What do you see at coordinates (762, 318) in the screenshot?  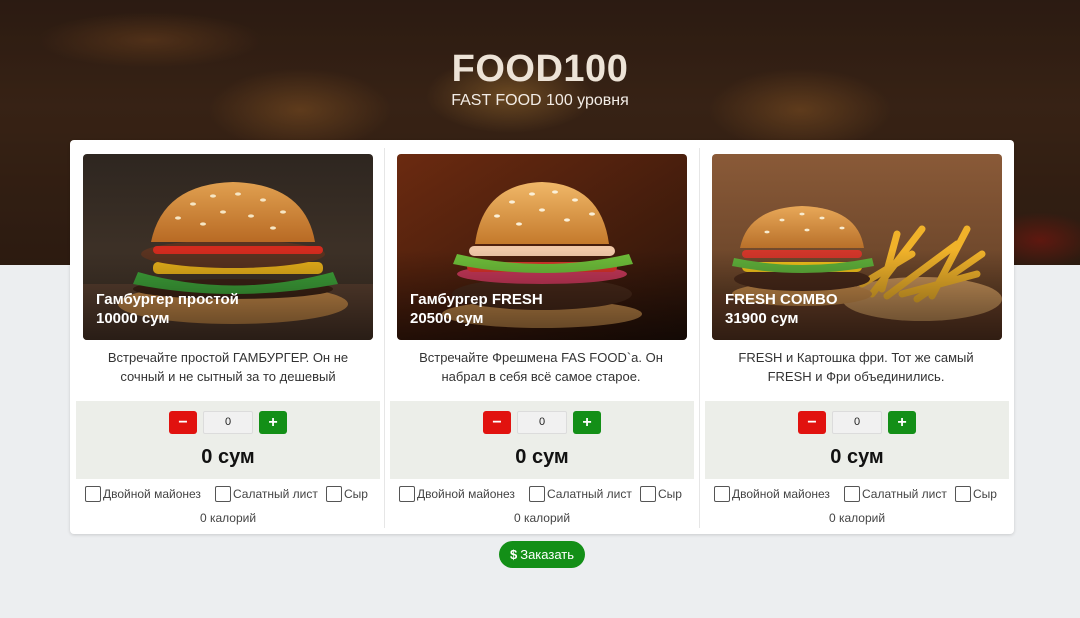 I see `product-price: 31900 сум` at bounding box center [762, 318].